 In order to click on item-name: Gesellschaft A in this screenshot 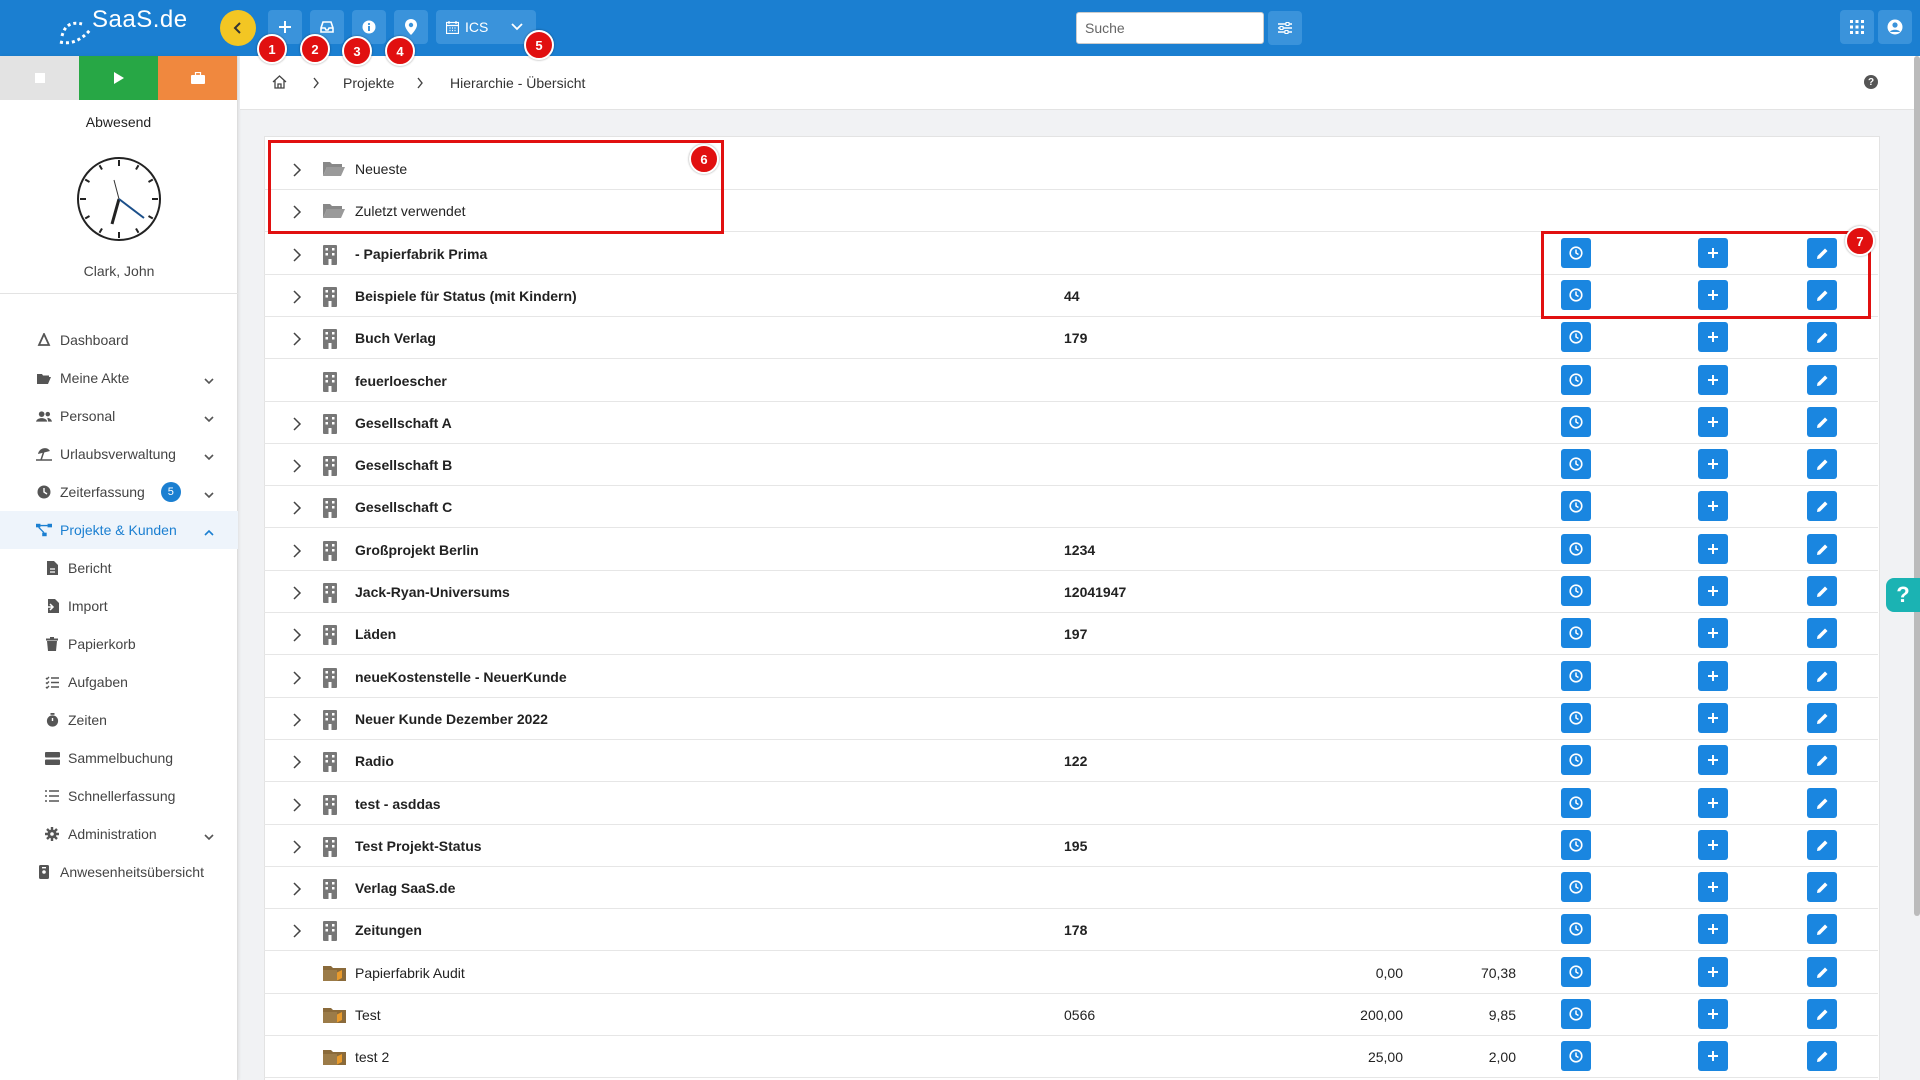, I will do `click(403, 423)`.